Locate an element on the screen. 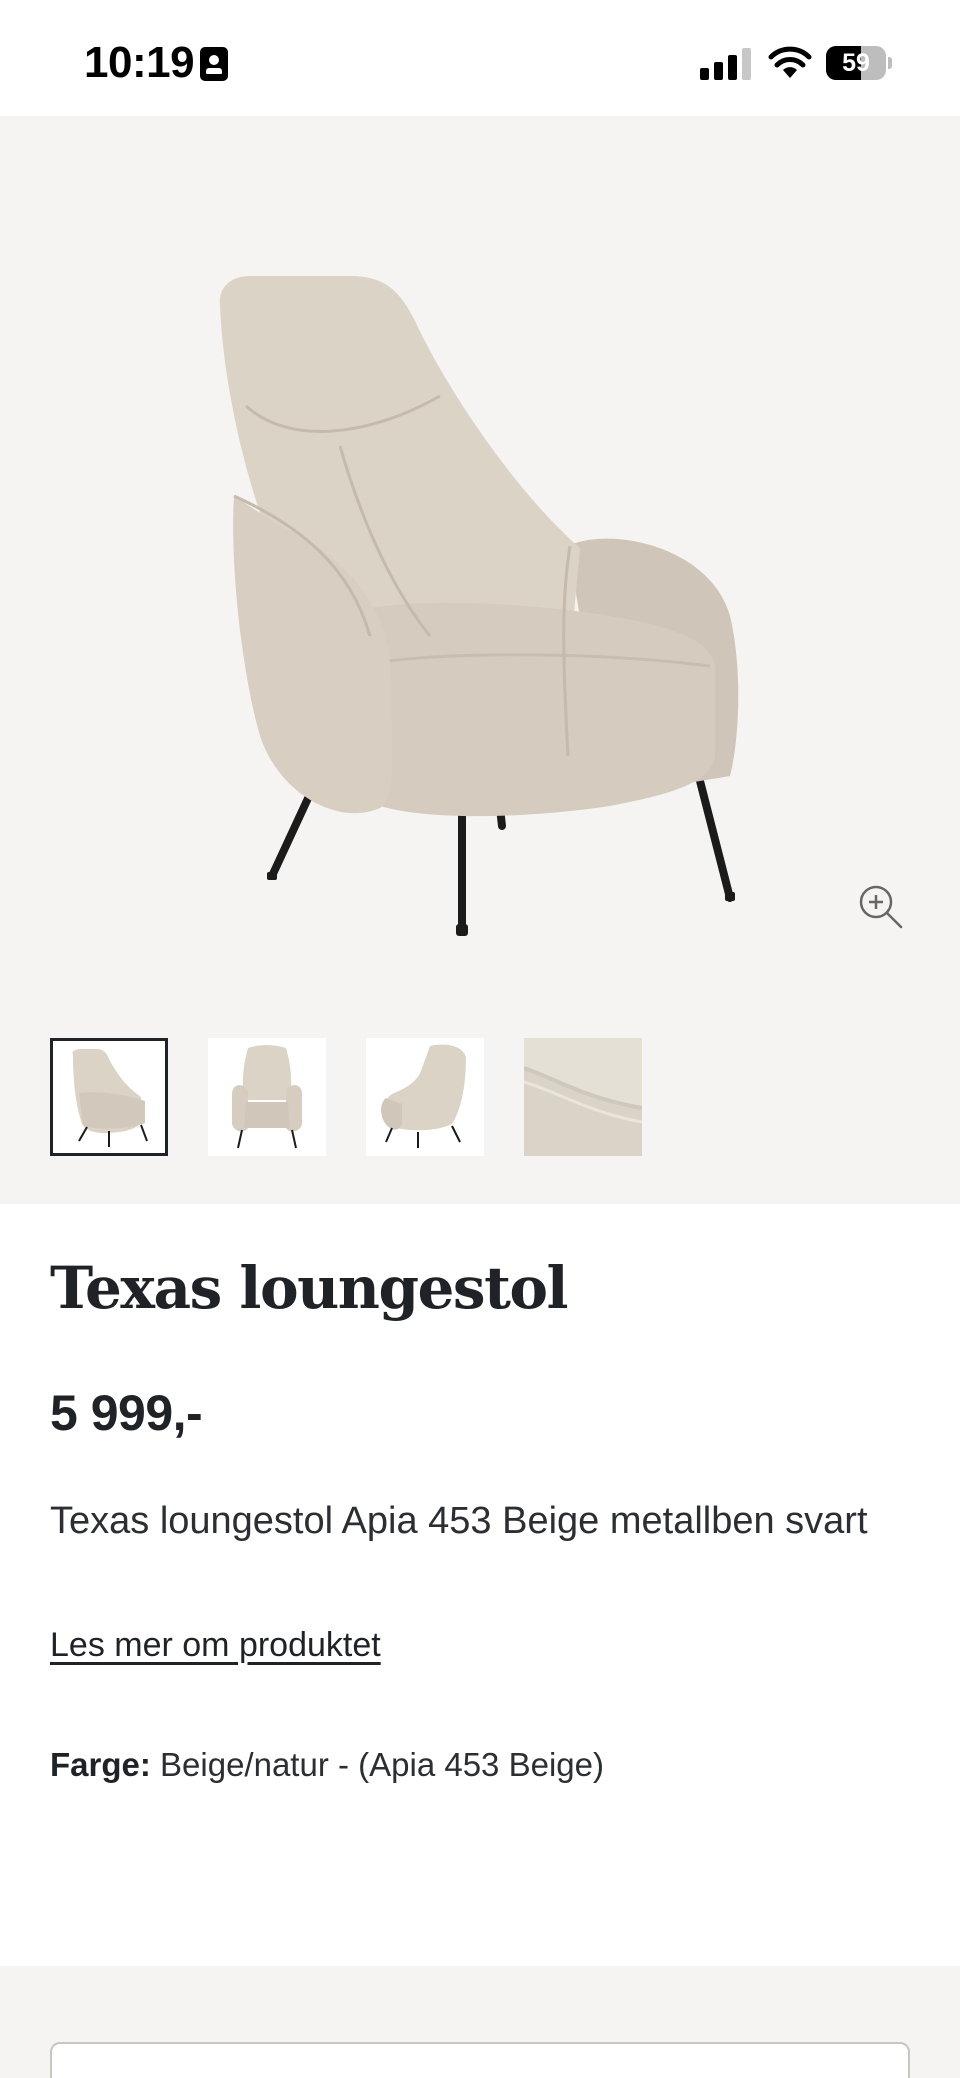 Image resolution: width=960 pixels, height=2078 pixels. thumbnail-chair-front is located at coordinates (267, 1097).